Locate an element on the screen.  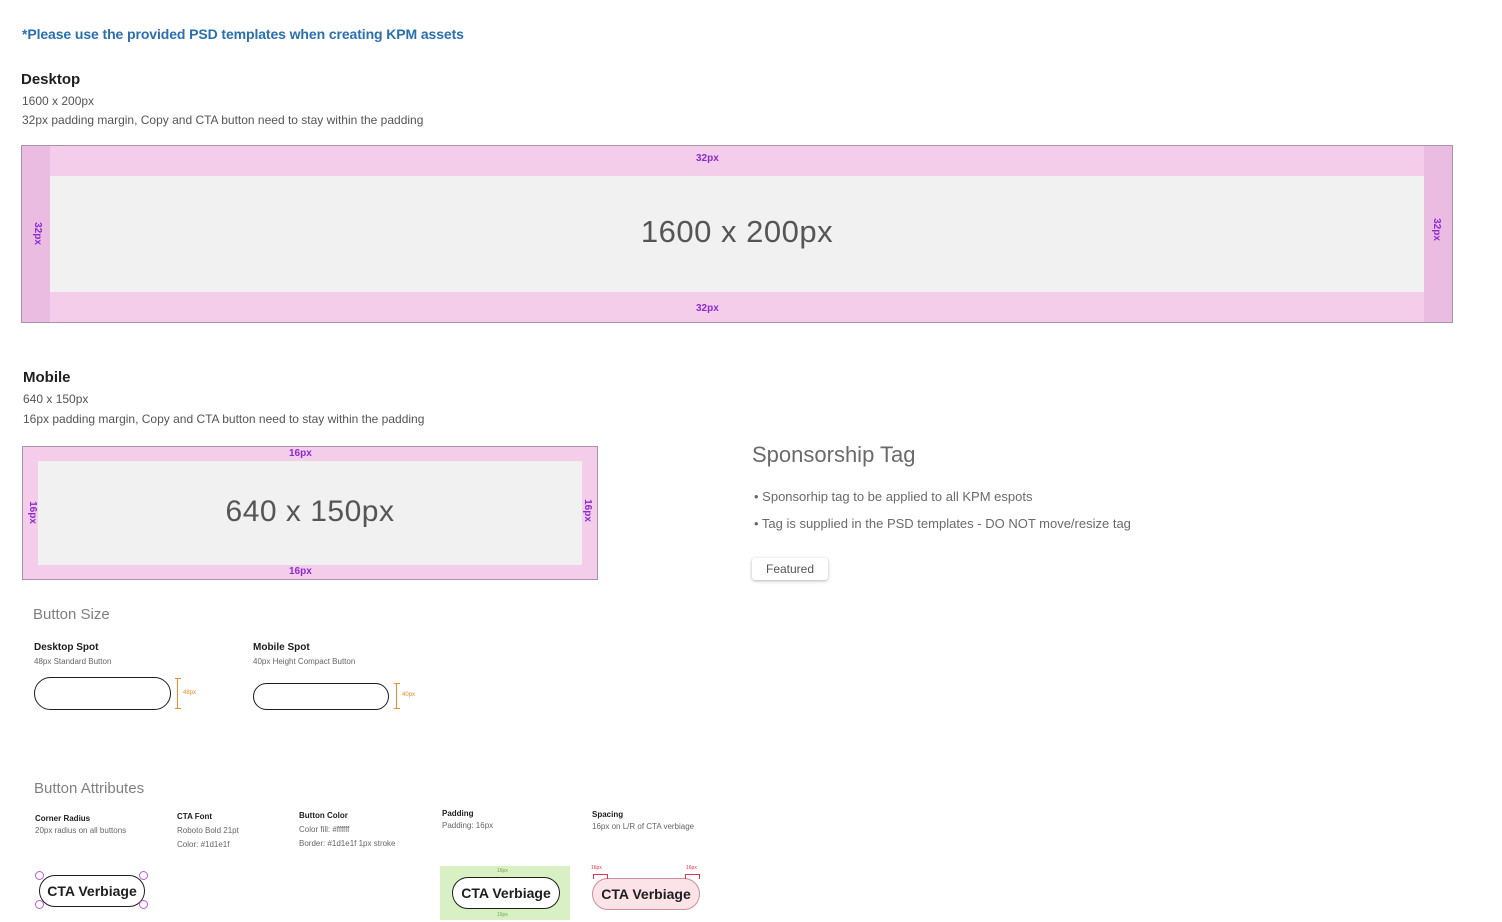
corner-handle-bottom-left is located at coordinates (39, 904).